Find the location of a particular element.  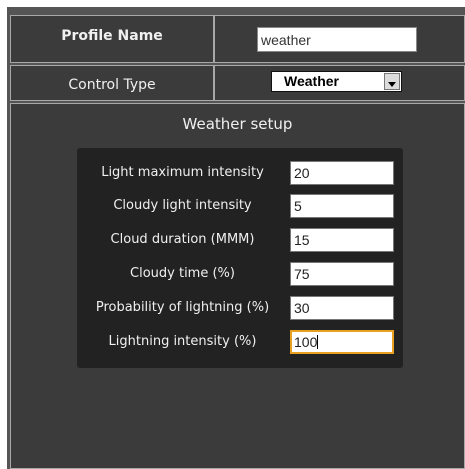

form-row-light-max-intensity: Light maximum intensity 20 is located at coordinates (240, 173).